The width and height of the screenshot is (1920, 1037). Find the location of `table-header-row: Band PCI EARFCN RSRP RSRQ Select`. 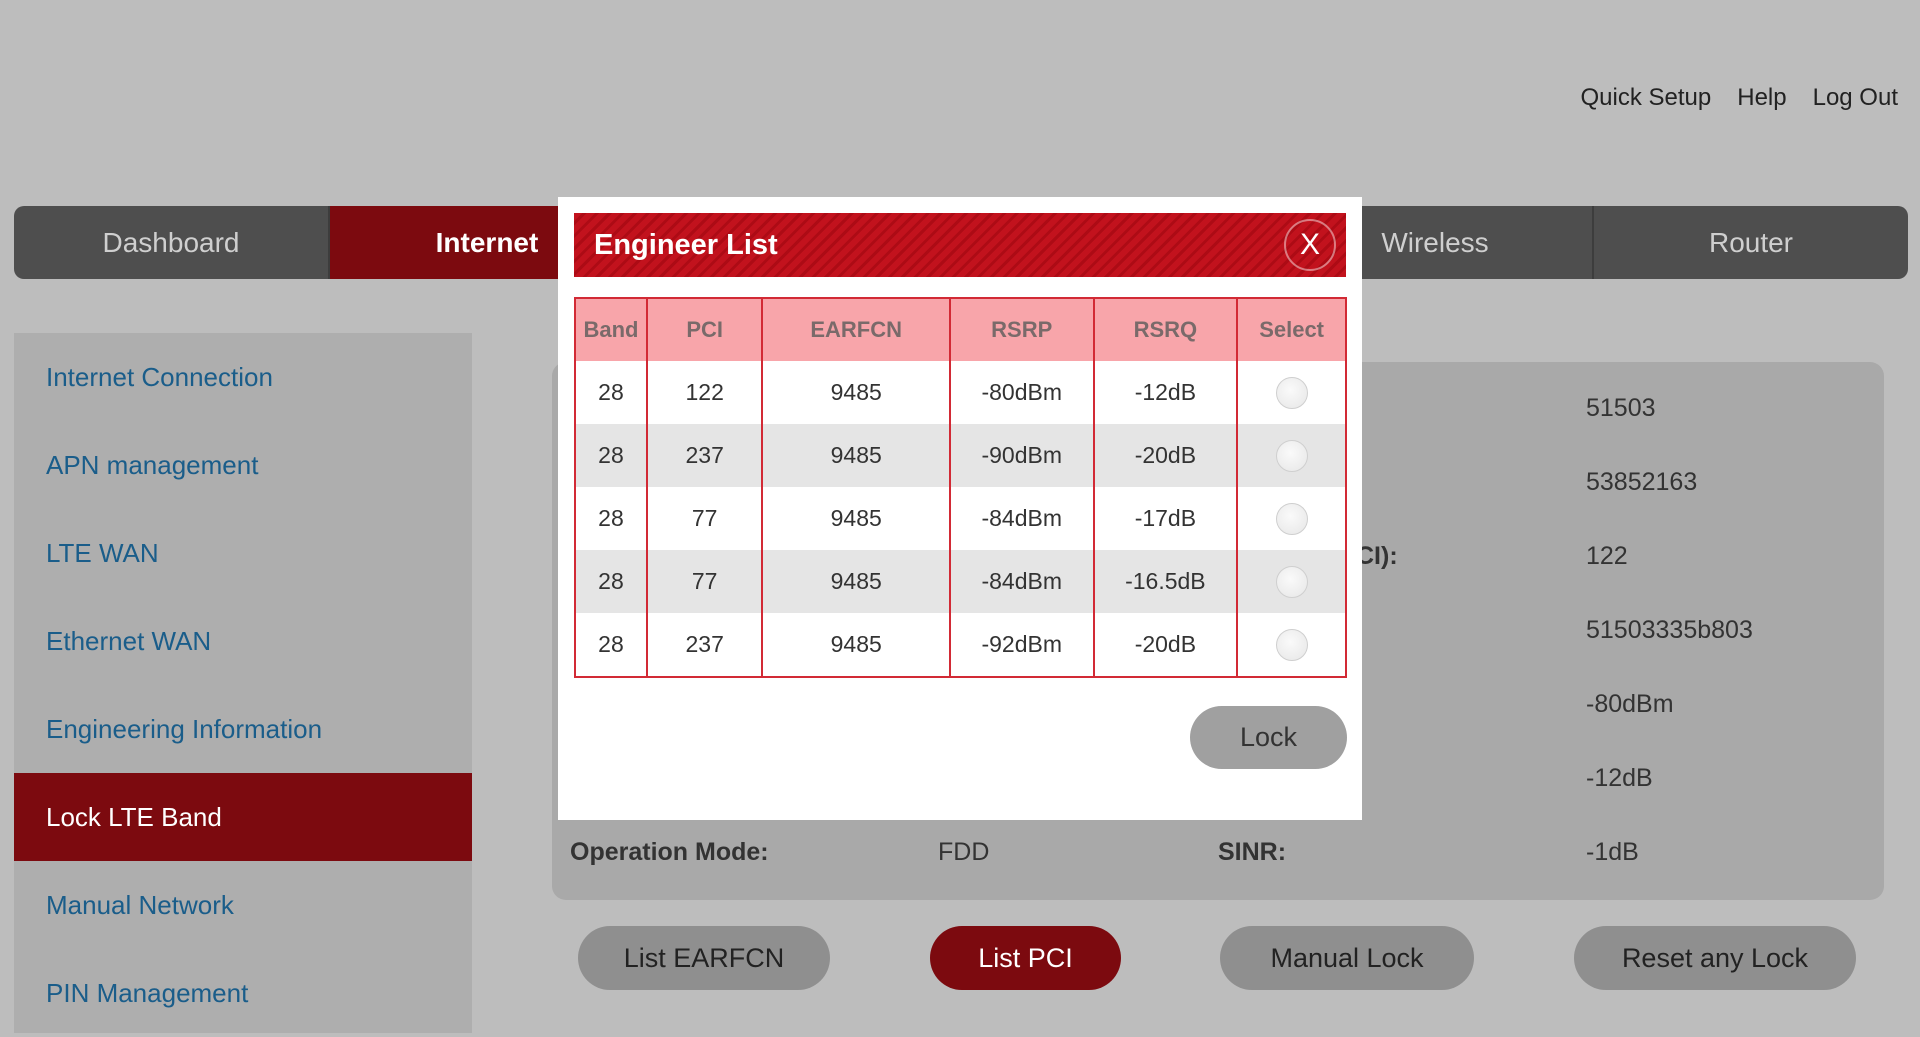

table-header-row: Band PCI EARFCN RSRP RSRQ Select is located at coordinates (960, 329).